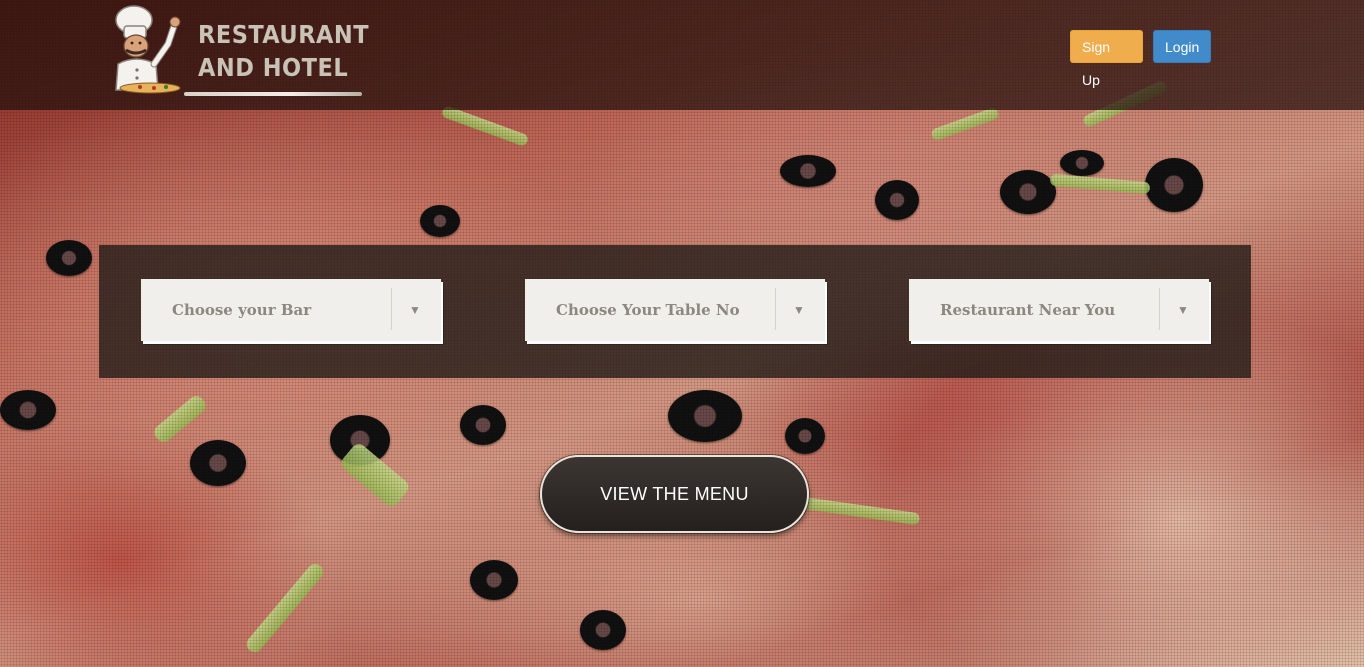 This screenshot has height=667, width=1364. What do you see at coordinates (674, 494) in the screenshot?
I see `view-menu-button: VIEW THE MENU` at bounding box center [674, 494].